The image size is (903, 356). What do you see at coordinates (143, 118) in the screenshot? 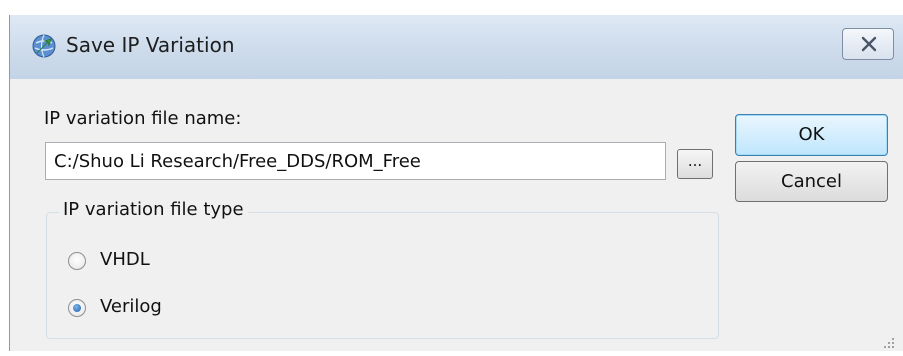
I see `file-name-label: IP variation file name:` at bounding box center [143, 118].